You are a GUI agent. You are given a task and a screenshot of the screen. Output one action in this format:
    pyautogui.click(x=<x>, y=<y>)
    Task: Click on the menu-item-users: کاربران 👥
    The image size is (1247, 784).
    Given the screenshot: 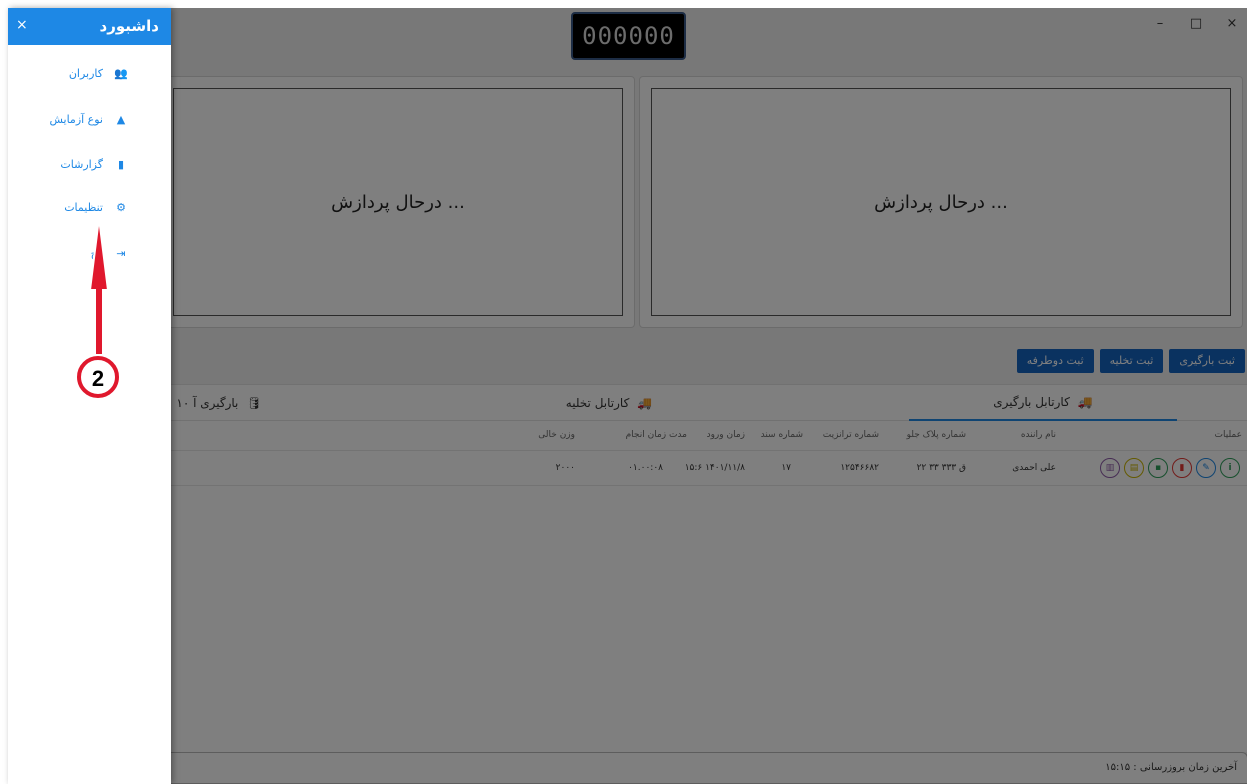 What is the action you would take?
    pyautogui.click(x=99, y=73)
    